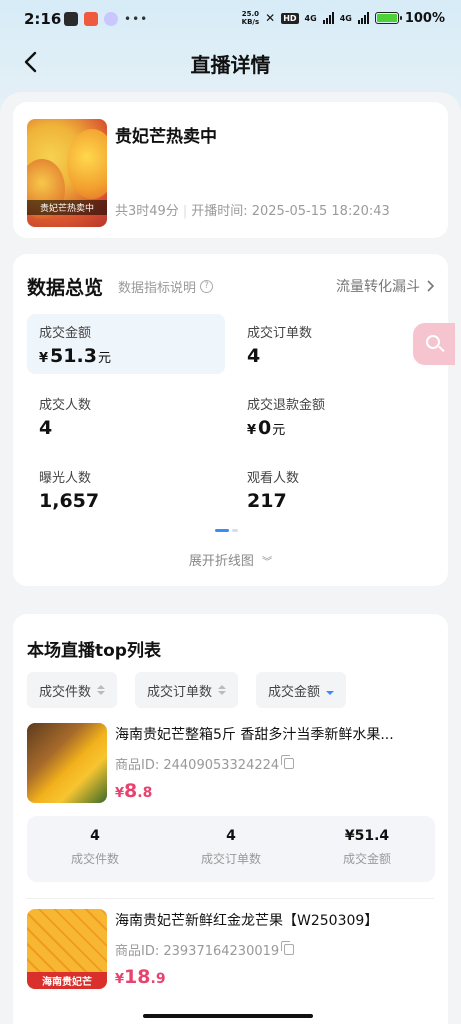 This screenshot has height=1024, width=461. I want to click on product-id: 商品ID: 24409053324224, so click(205, 763).